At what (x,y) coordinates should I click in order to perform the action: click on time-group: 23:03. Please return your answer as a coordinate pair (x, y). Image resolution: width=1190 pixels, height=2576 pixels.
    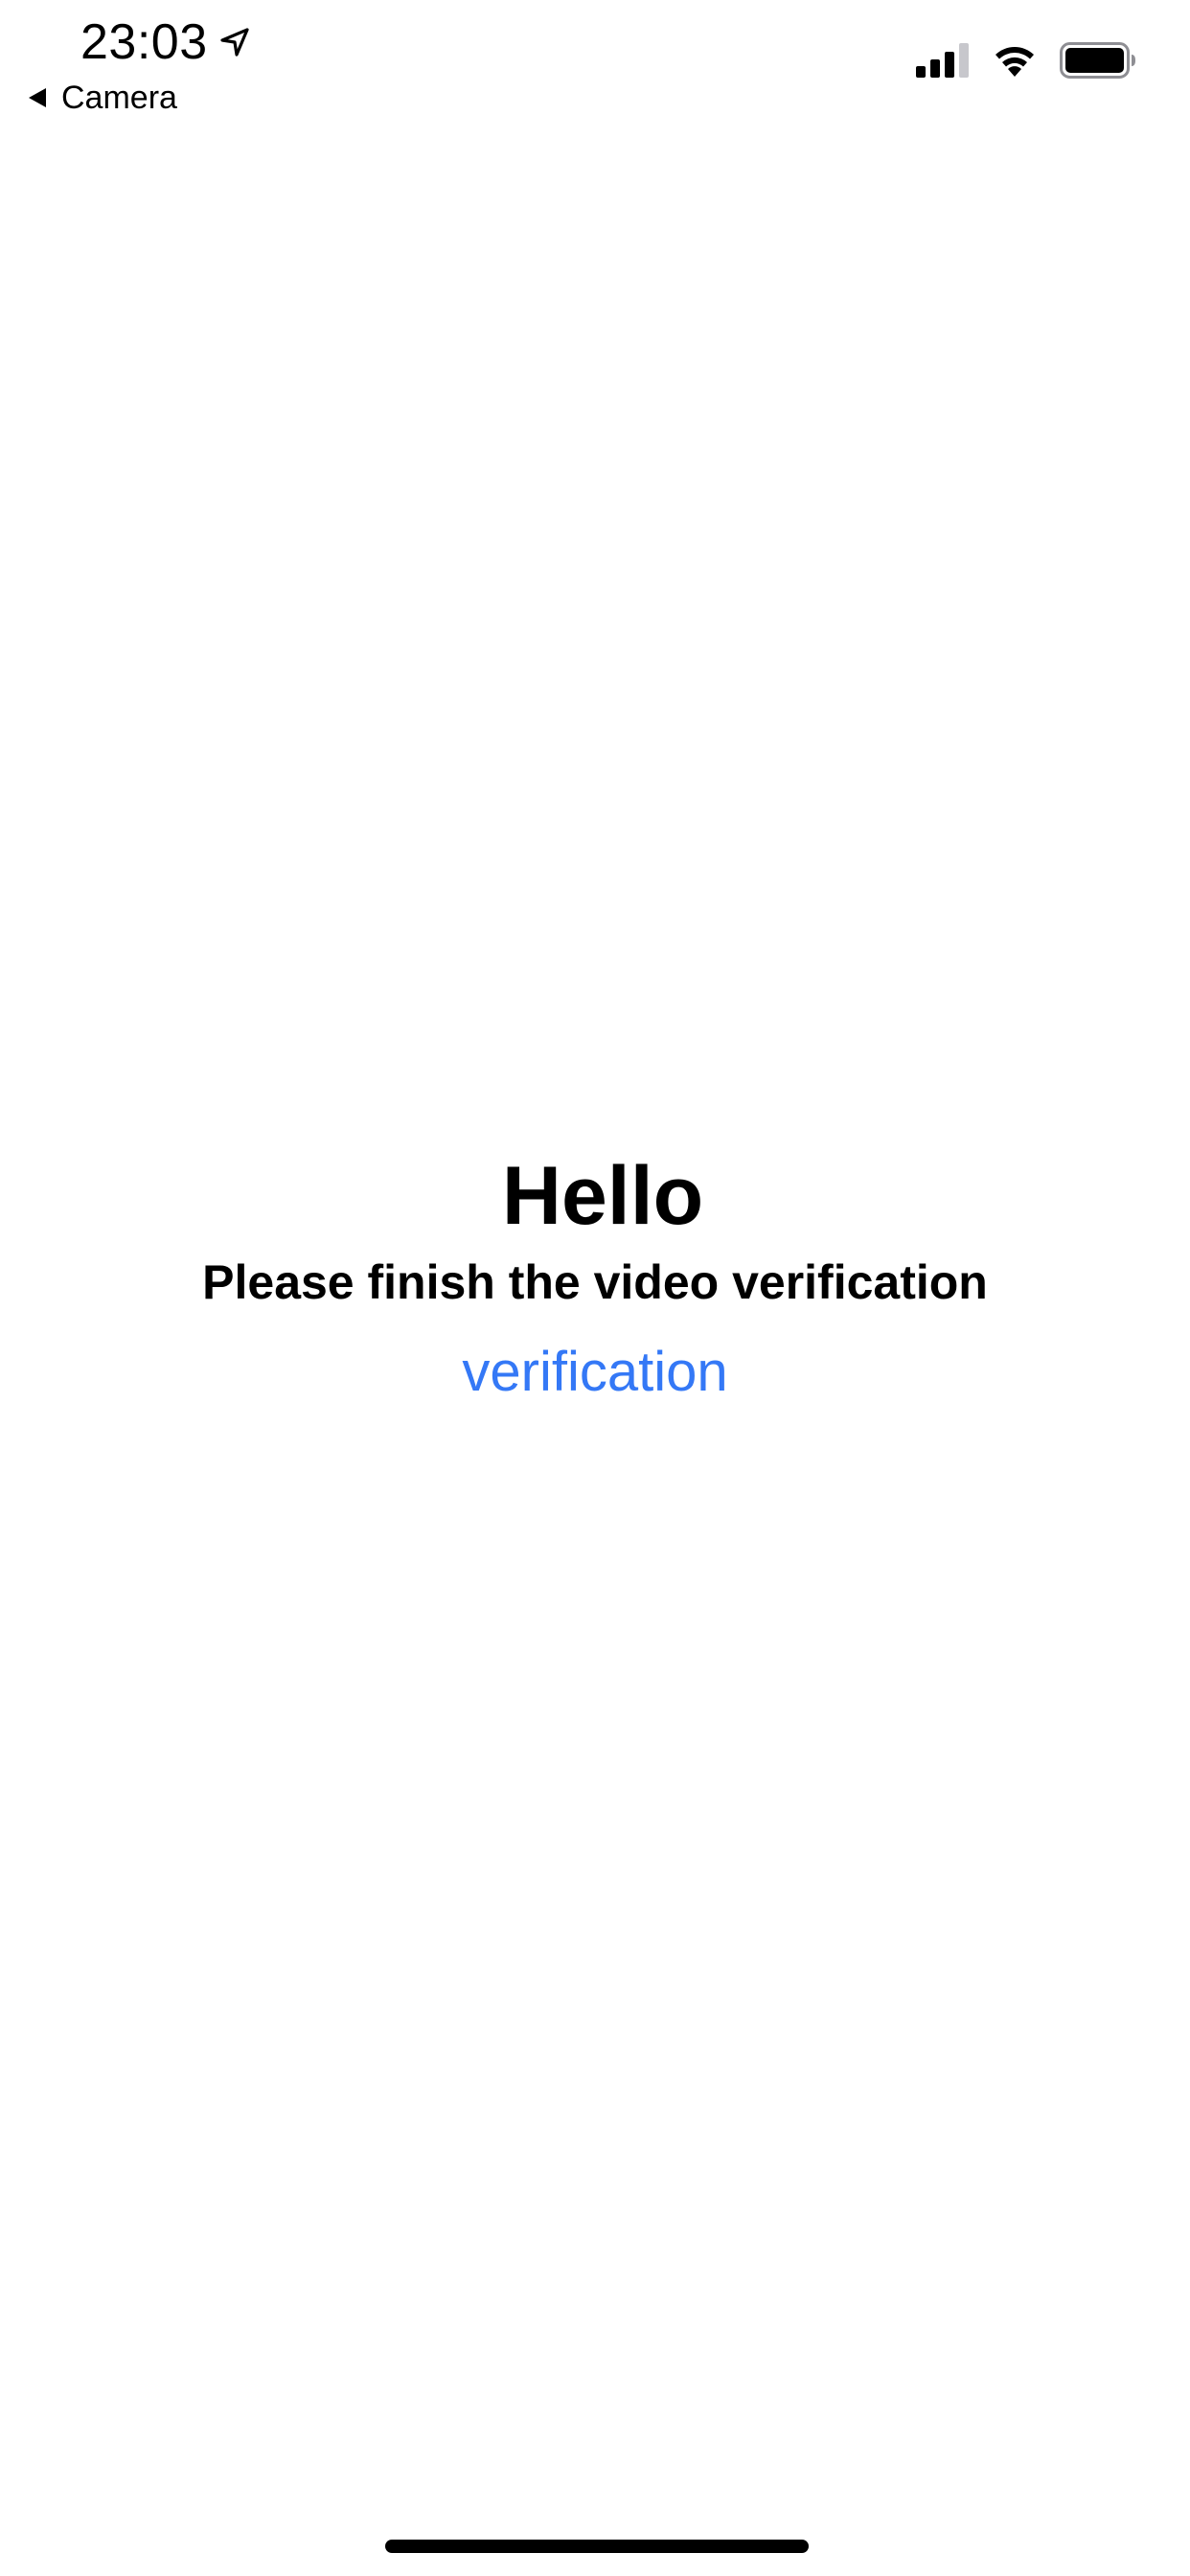
    Looking at the image, I should click on (166, 42).